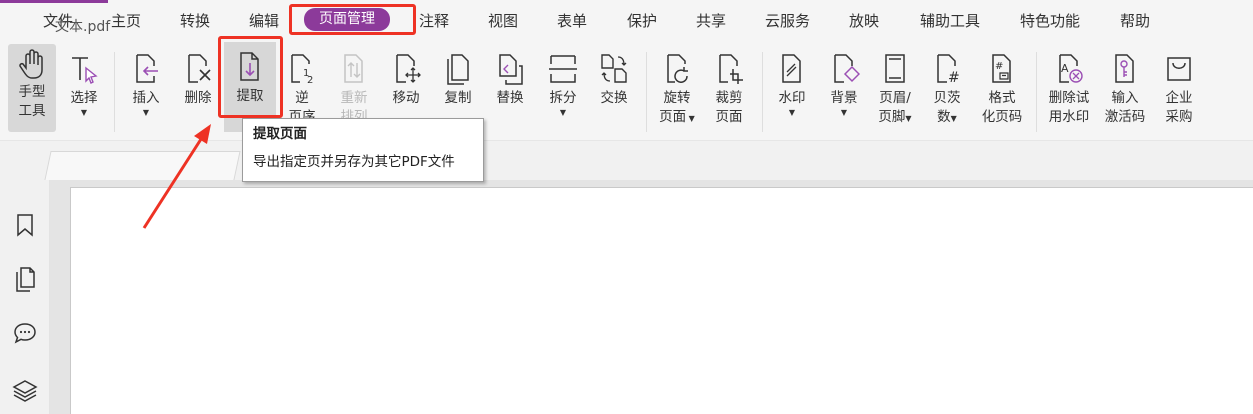 The height and width of the screenshot is (414, 1253). Describe the element at coordinates (787, 21) in the screenshot. I see `menu-cloud: 云服务` at that location.